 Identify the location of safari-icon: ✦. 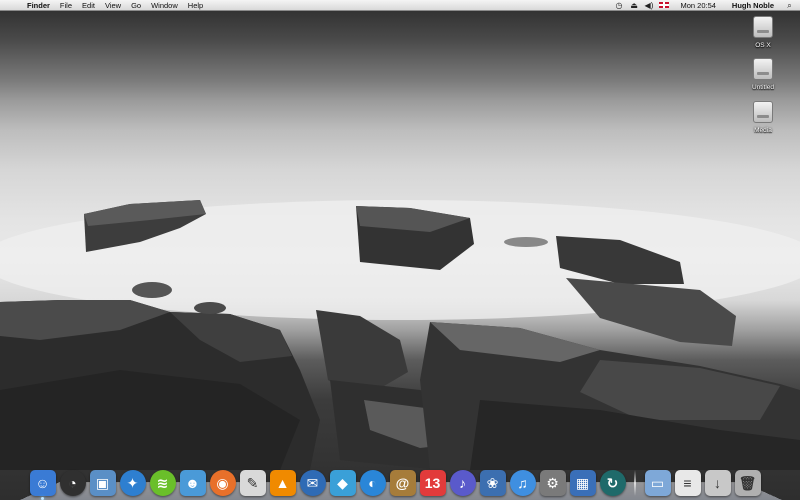
(132, 483).